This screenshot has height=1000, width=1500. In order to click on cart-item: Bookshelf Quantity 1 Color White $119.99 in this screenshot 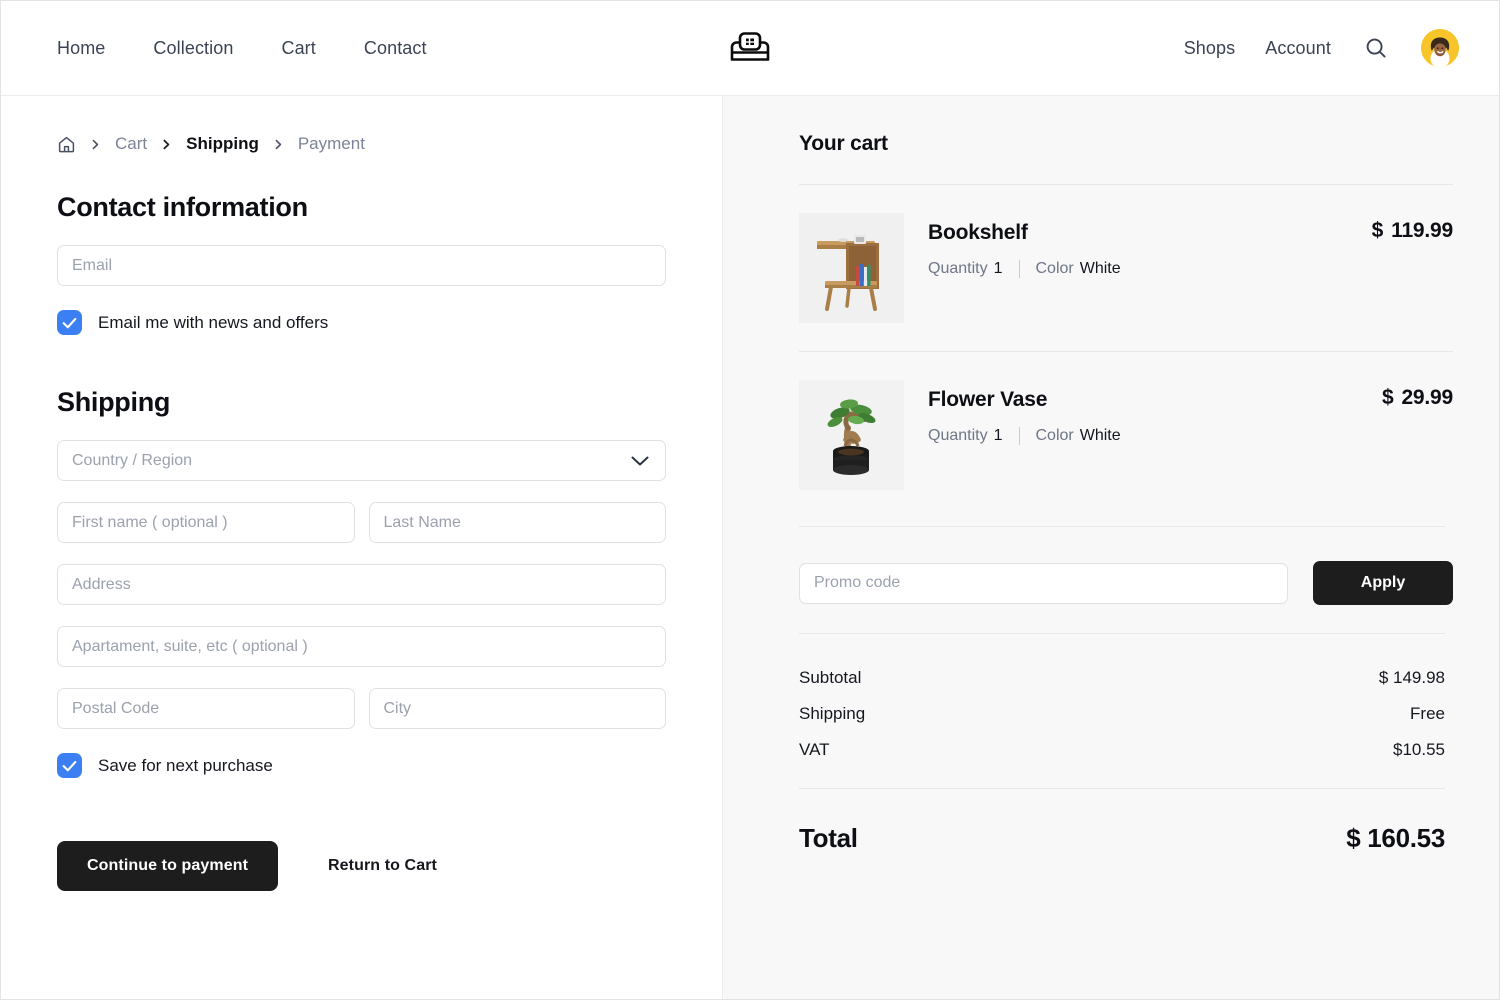, I will do `click(1126, 268)`.